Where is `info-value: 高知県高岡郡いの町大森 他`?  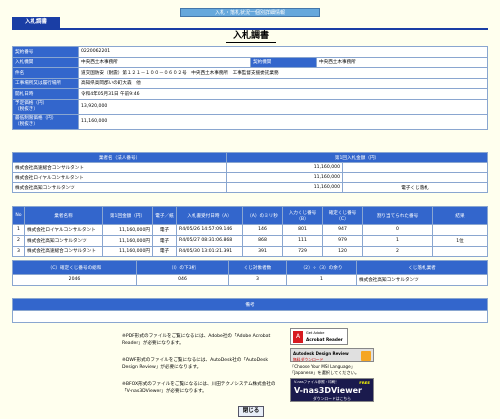 info-value: 高知県高岡郡いの町大森 他 is located at coordinates (283, 83).